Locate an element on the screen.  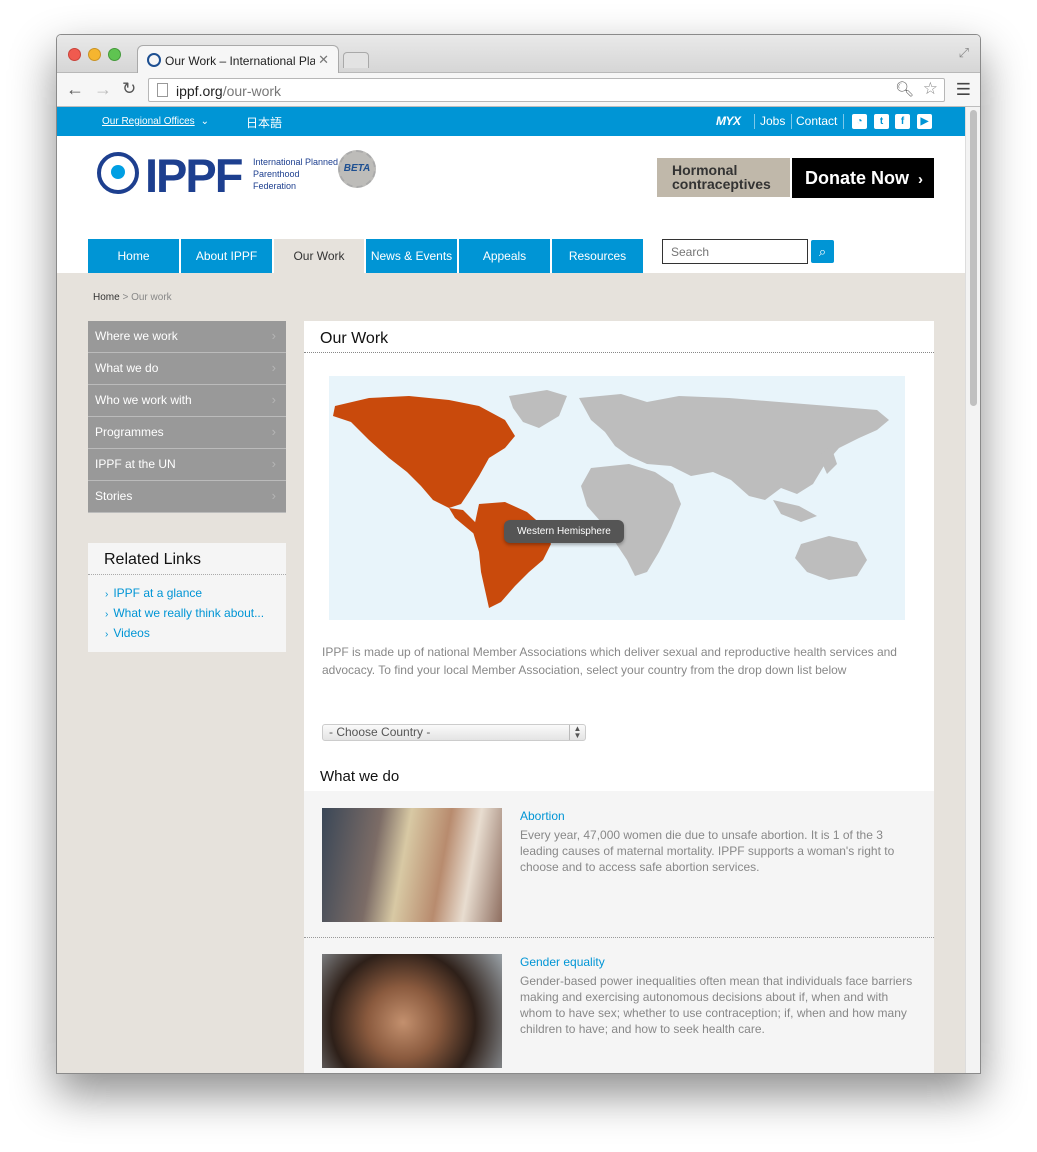
myx-link: MYX is located at coordinates (728, 121).